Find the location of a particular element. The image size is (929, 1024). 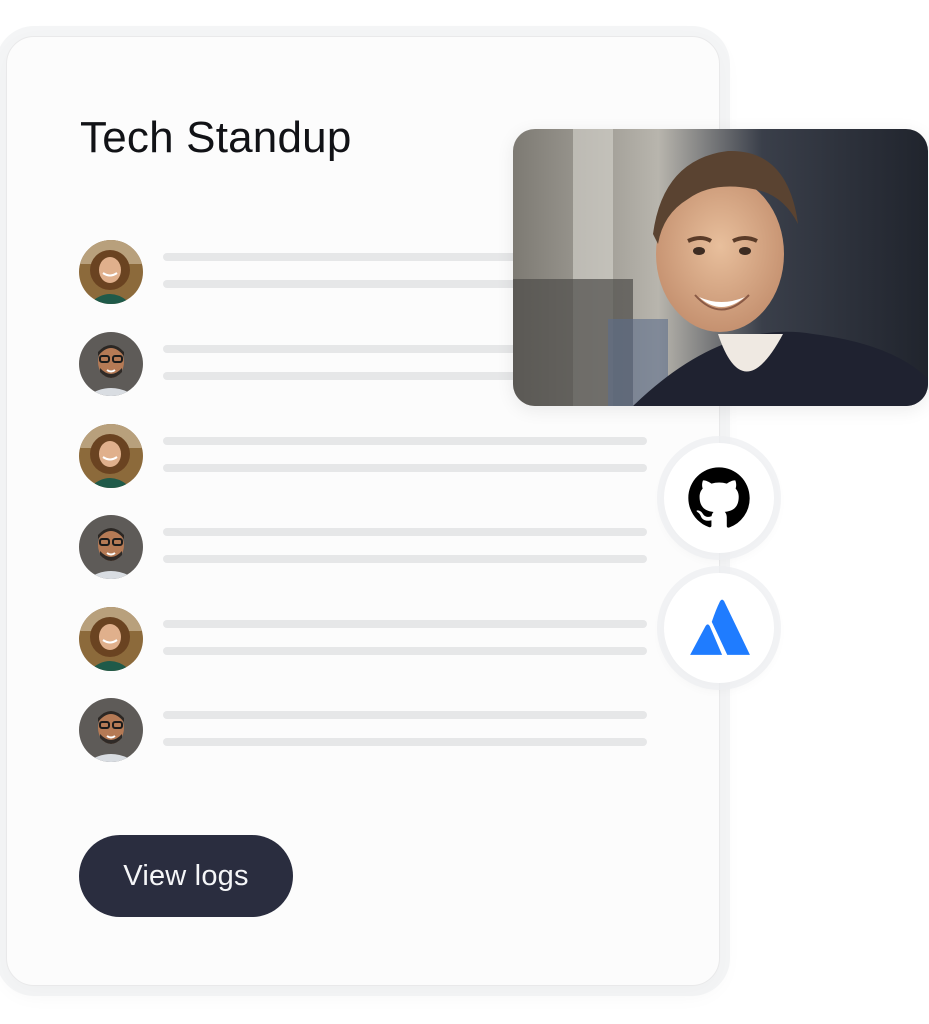

github-icon is located at coordinates (719, 497).